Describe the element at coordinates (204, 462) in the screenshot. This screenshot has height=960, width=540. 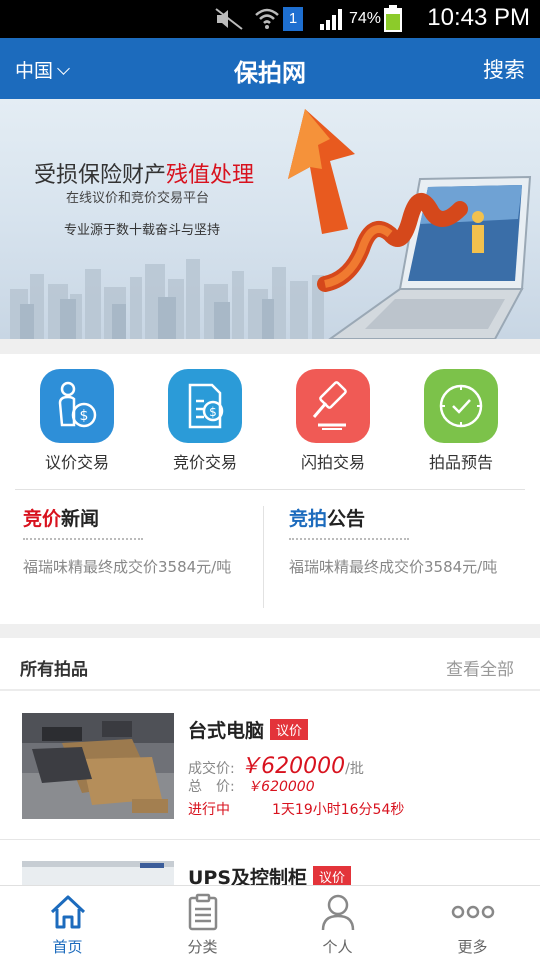
I see `quick-entry-label: 竞价交易` at that location.